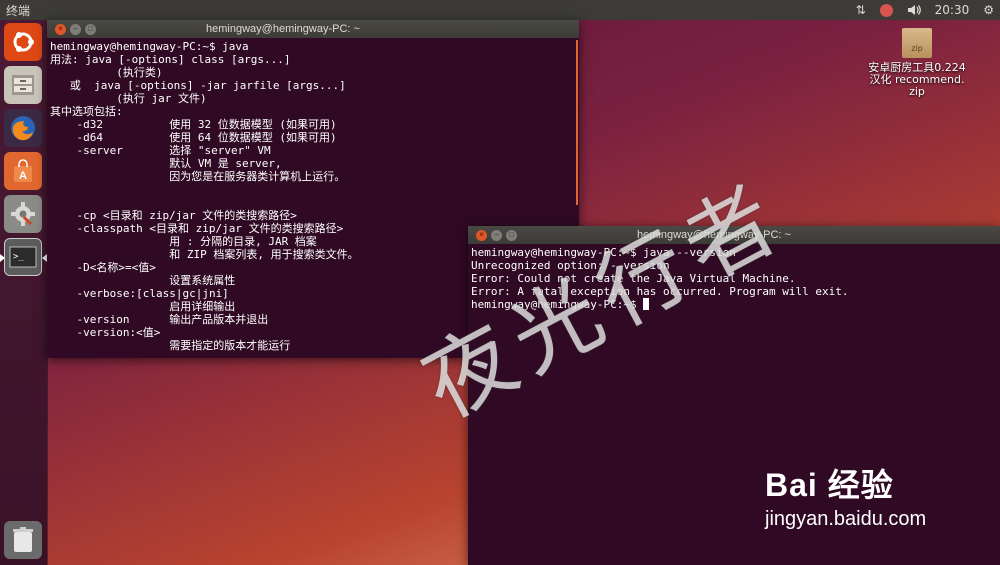 The image size is (1000, 565). What do you see at coordinates (170, 59) in the screenshot?
I see `terminal-line: 用法: java [-options] class [args...]` at bounding box center [170, 59].